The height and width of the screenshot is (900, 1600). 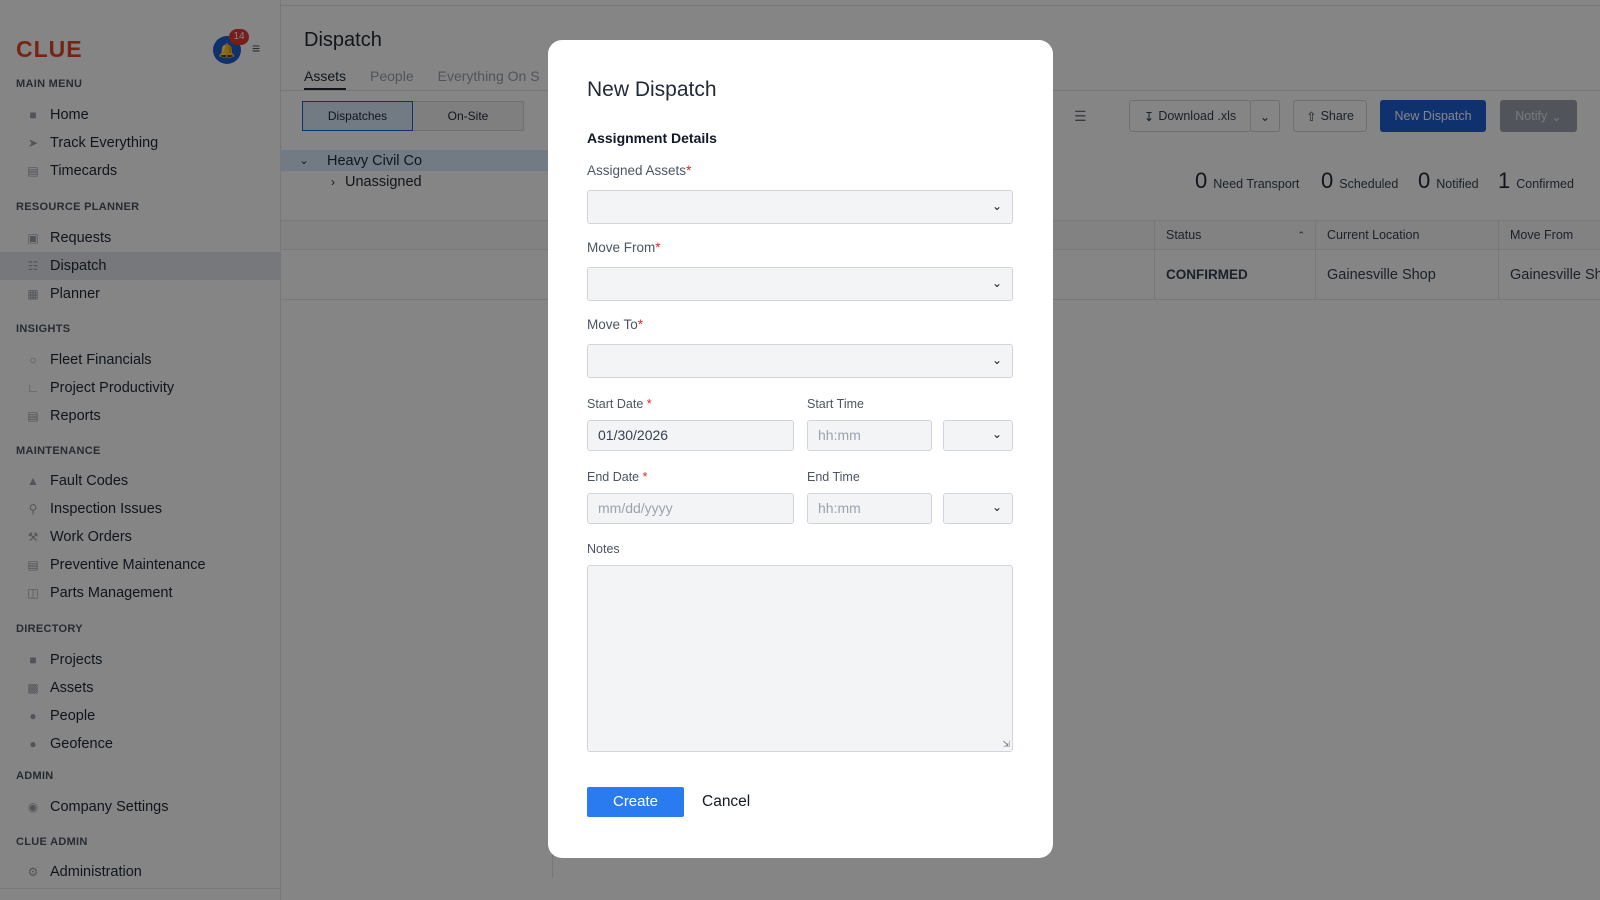 I want to click on end-time-ampm-select: ⌄, so click(x=978, y=508).